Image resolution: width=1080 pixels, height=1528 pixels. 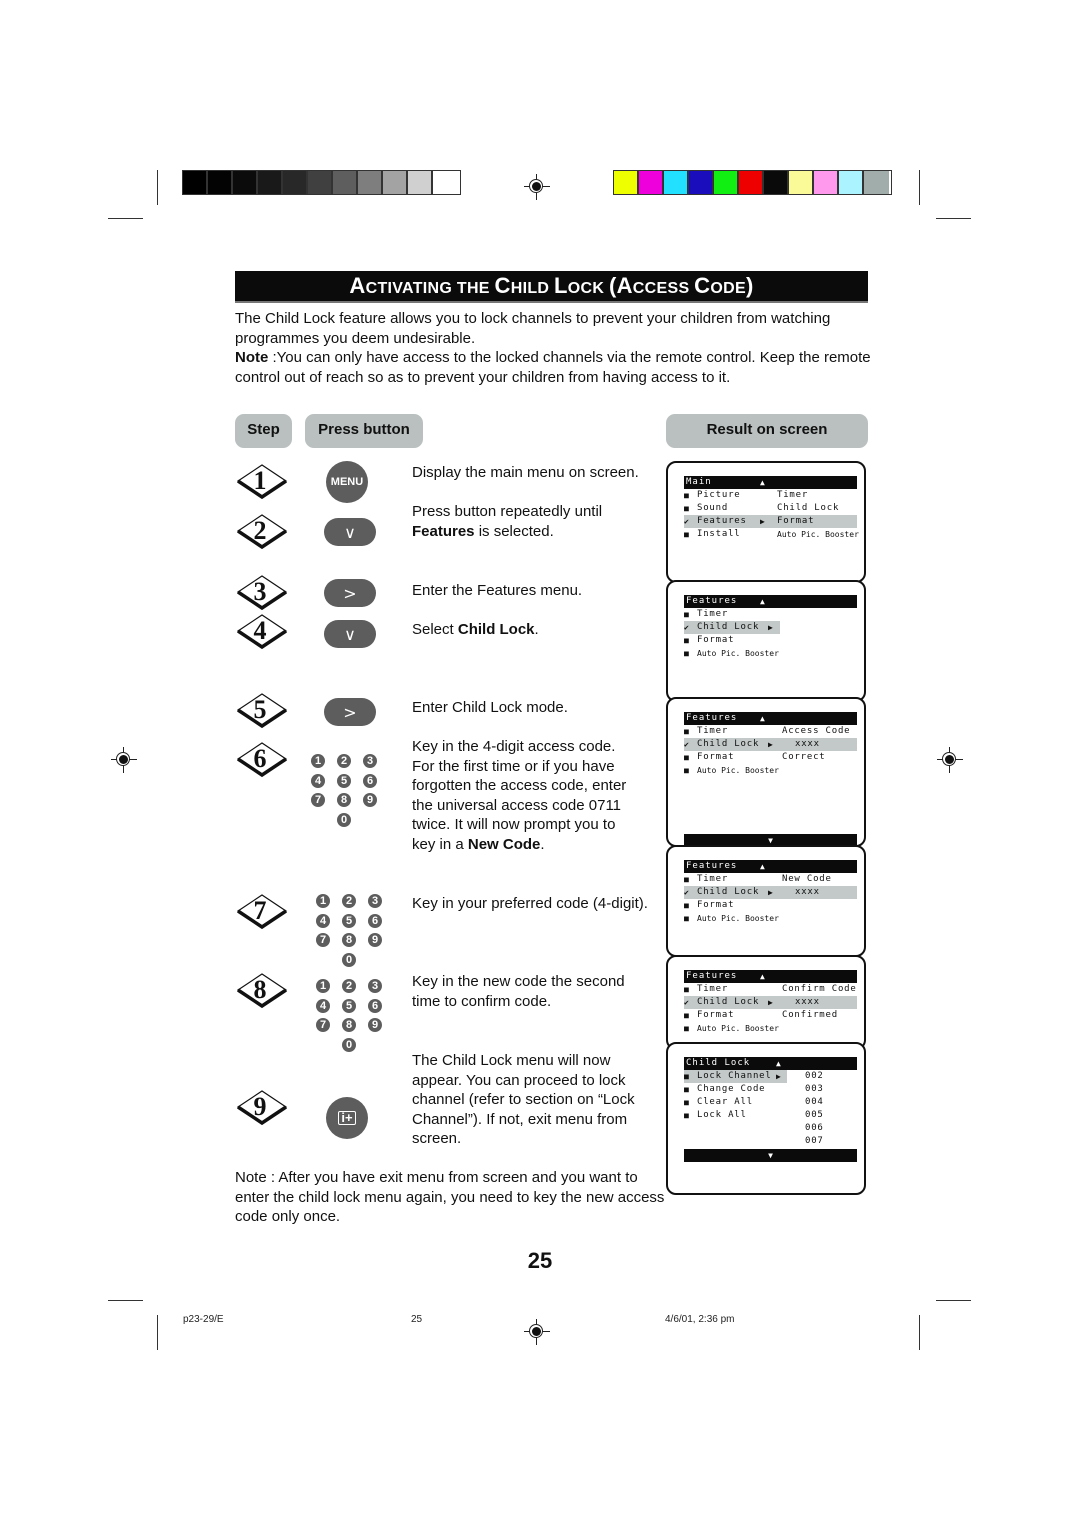 I want to click on osd-title: Child Lock, so click(x=718, y=1063).